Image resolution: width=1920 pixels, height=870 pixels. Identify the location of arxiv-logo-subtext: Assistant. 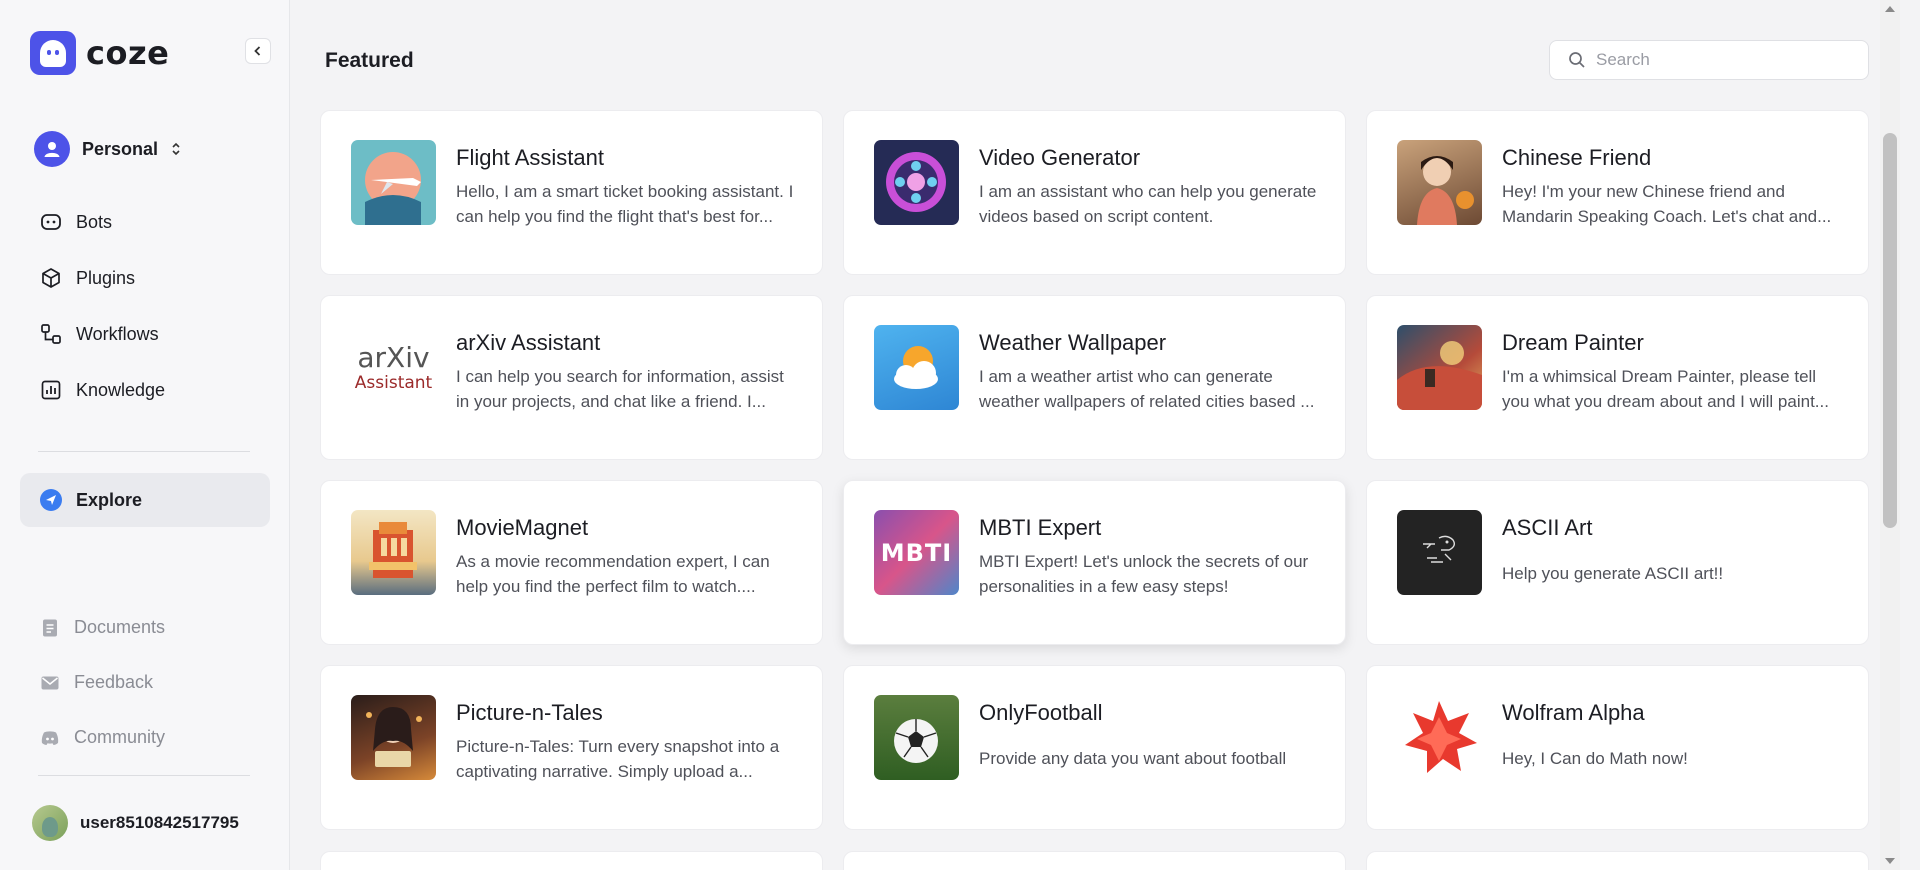
(393, 382).